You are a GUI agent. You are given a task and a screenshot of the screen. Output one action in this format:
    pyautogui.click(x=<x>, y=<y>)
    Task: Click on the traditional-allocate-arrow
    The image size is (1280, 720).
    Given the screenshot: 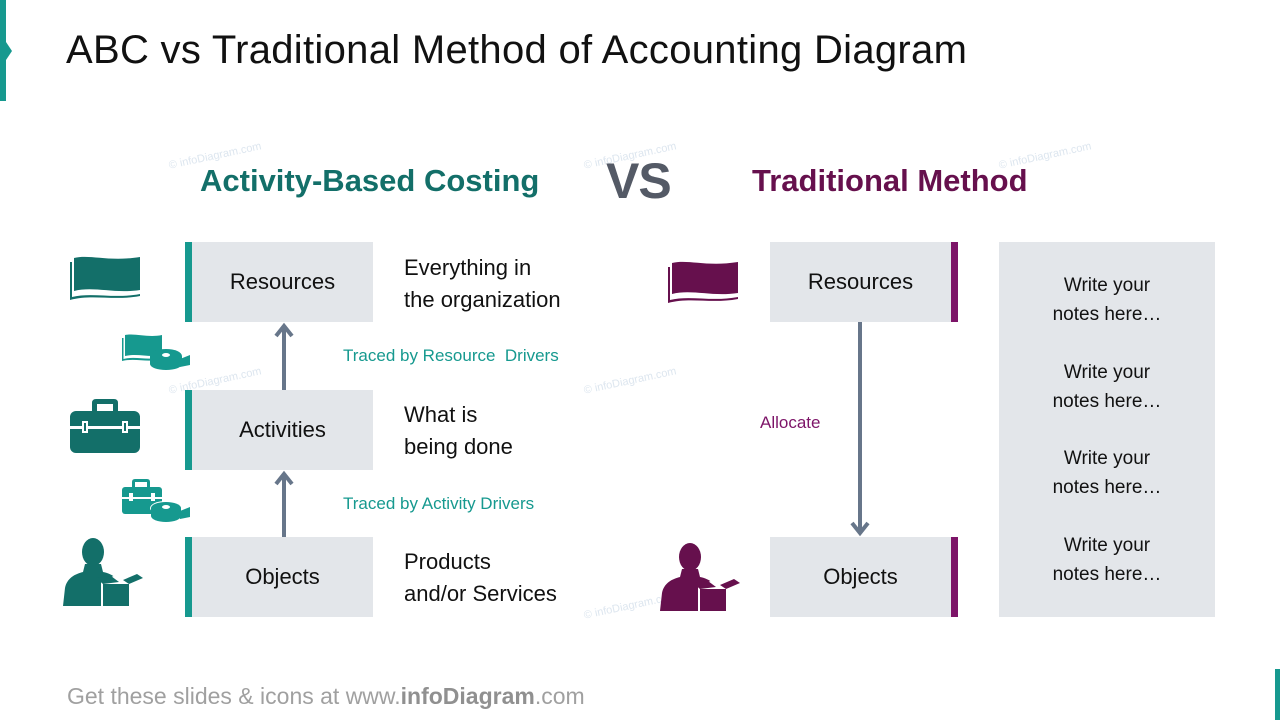 What is the action you would take?
    pyautogui.click(x=860, y=429)
    